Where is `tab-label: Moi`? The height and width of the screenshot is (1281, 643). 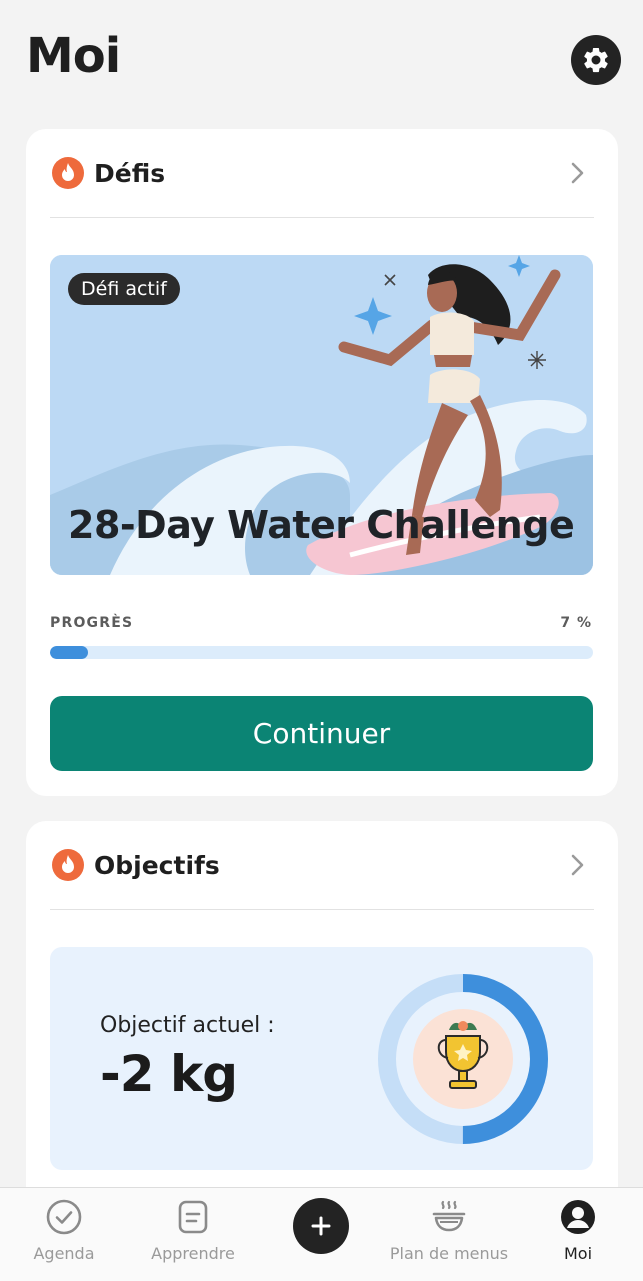
tab-label: Moi is located at coordinates (578, 1253).